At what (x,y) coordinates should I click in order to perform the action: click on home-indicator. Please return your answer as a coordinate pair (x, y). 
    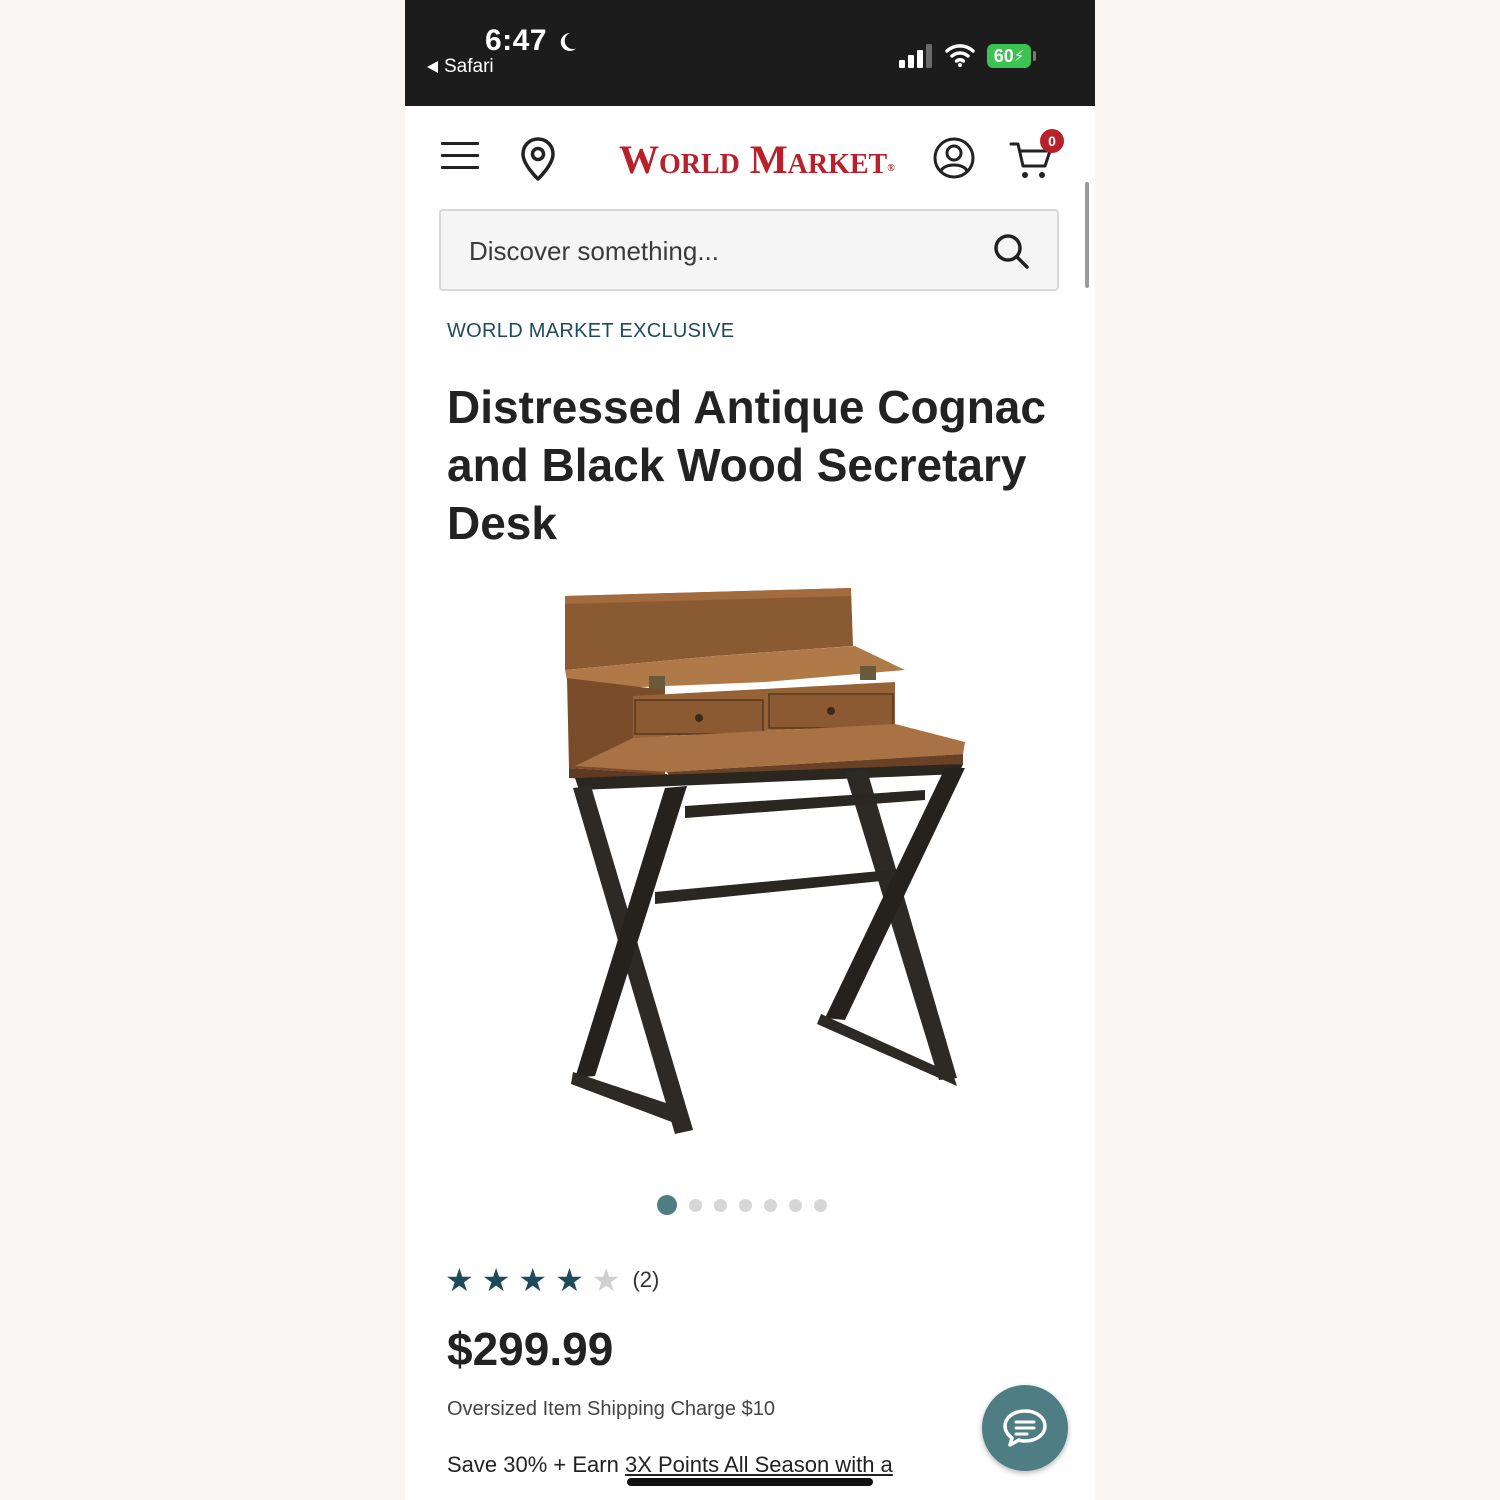
    Looking at the image, I should click on (750, 1482).